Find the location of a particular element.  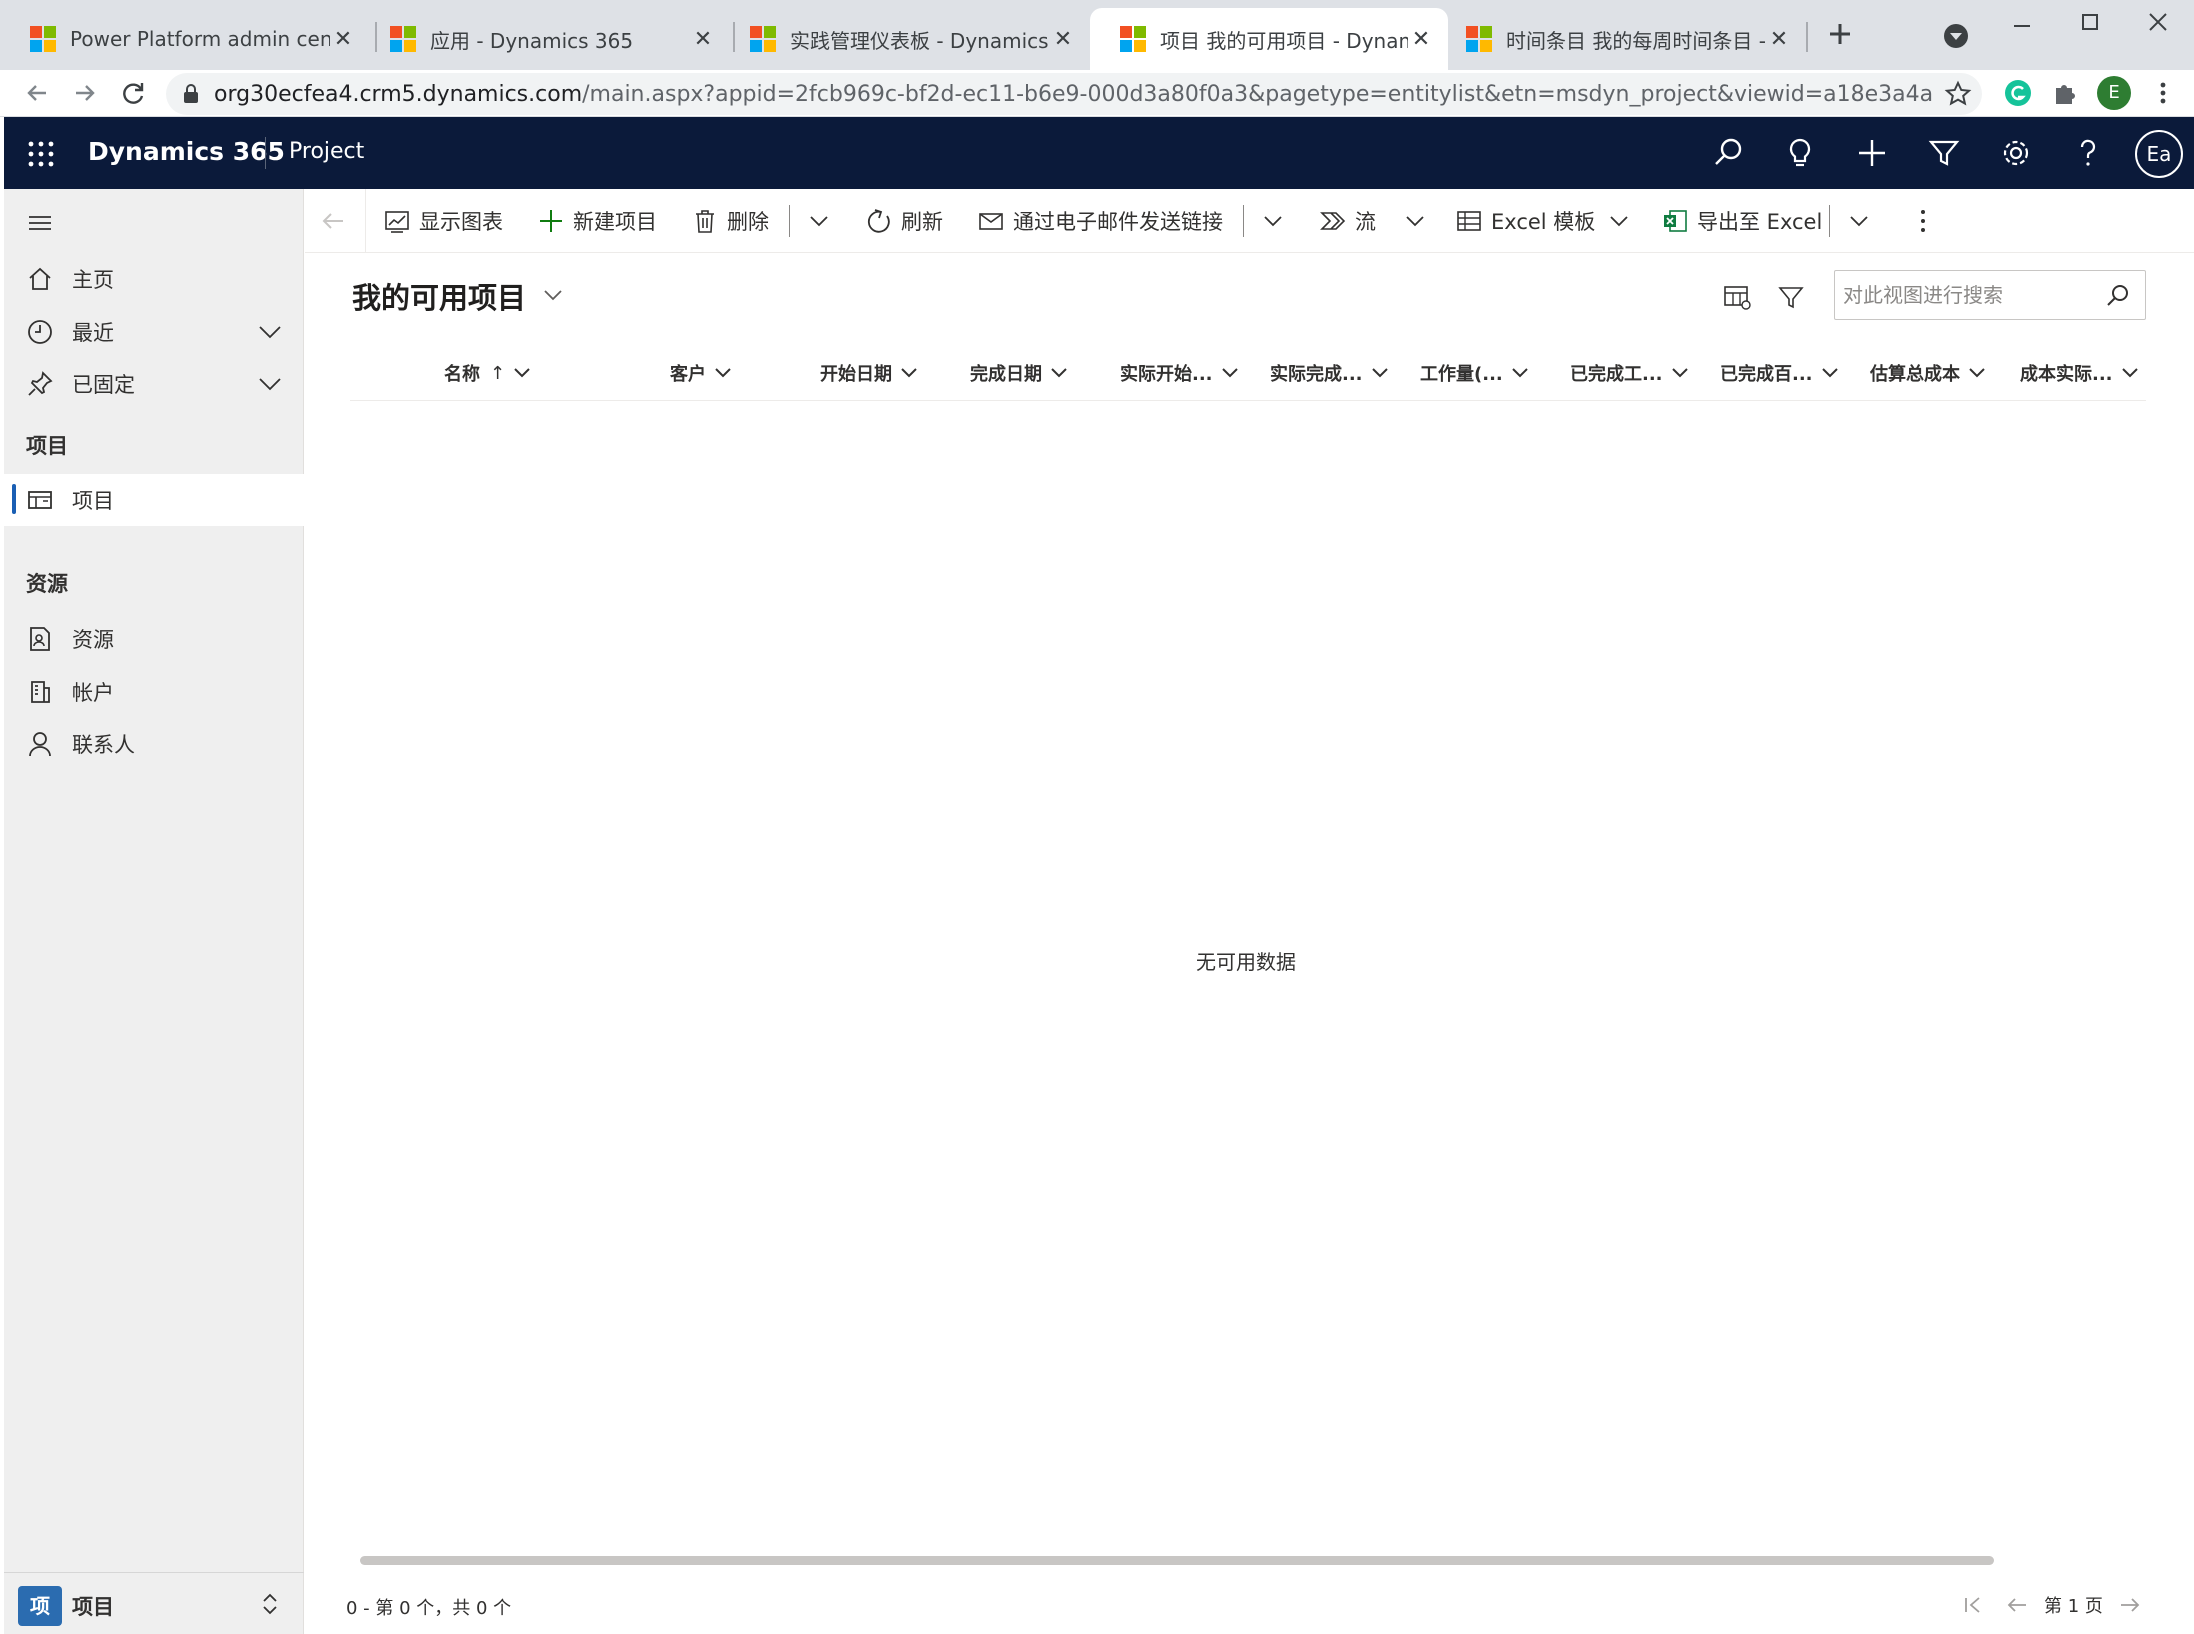

column-header-estimated-cost: 估算总成本 is located at coordinates (1929, 373).